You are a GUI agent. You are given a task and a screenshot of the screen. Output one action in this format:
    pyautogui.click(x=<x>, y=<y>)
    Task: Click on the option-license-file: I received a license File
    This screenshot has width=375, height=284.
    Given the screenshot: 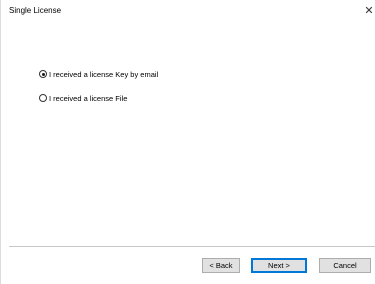 What is the action you would take?
    pyautogui.click(x=98, y=98)
    